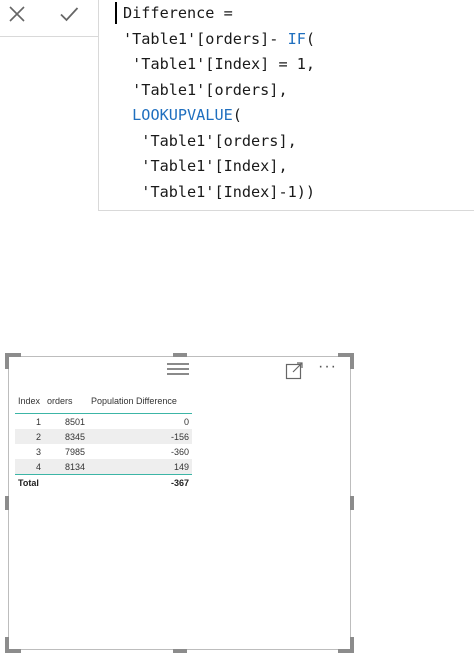  Describe the element at coordinates (103, 483) in the screenshot. I see `total-row: Total -367` at that location.